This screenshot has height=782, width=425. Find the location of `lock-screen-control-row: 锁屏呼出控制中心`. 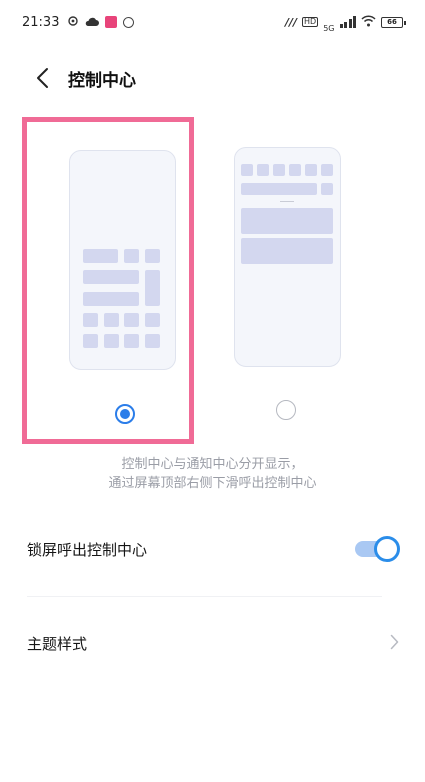

lock-screen-control-row: 锁屏呼出控制中心 is located at coordinates (212, 549).